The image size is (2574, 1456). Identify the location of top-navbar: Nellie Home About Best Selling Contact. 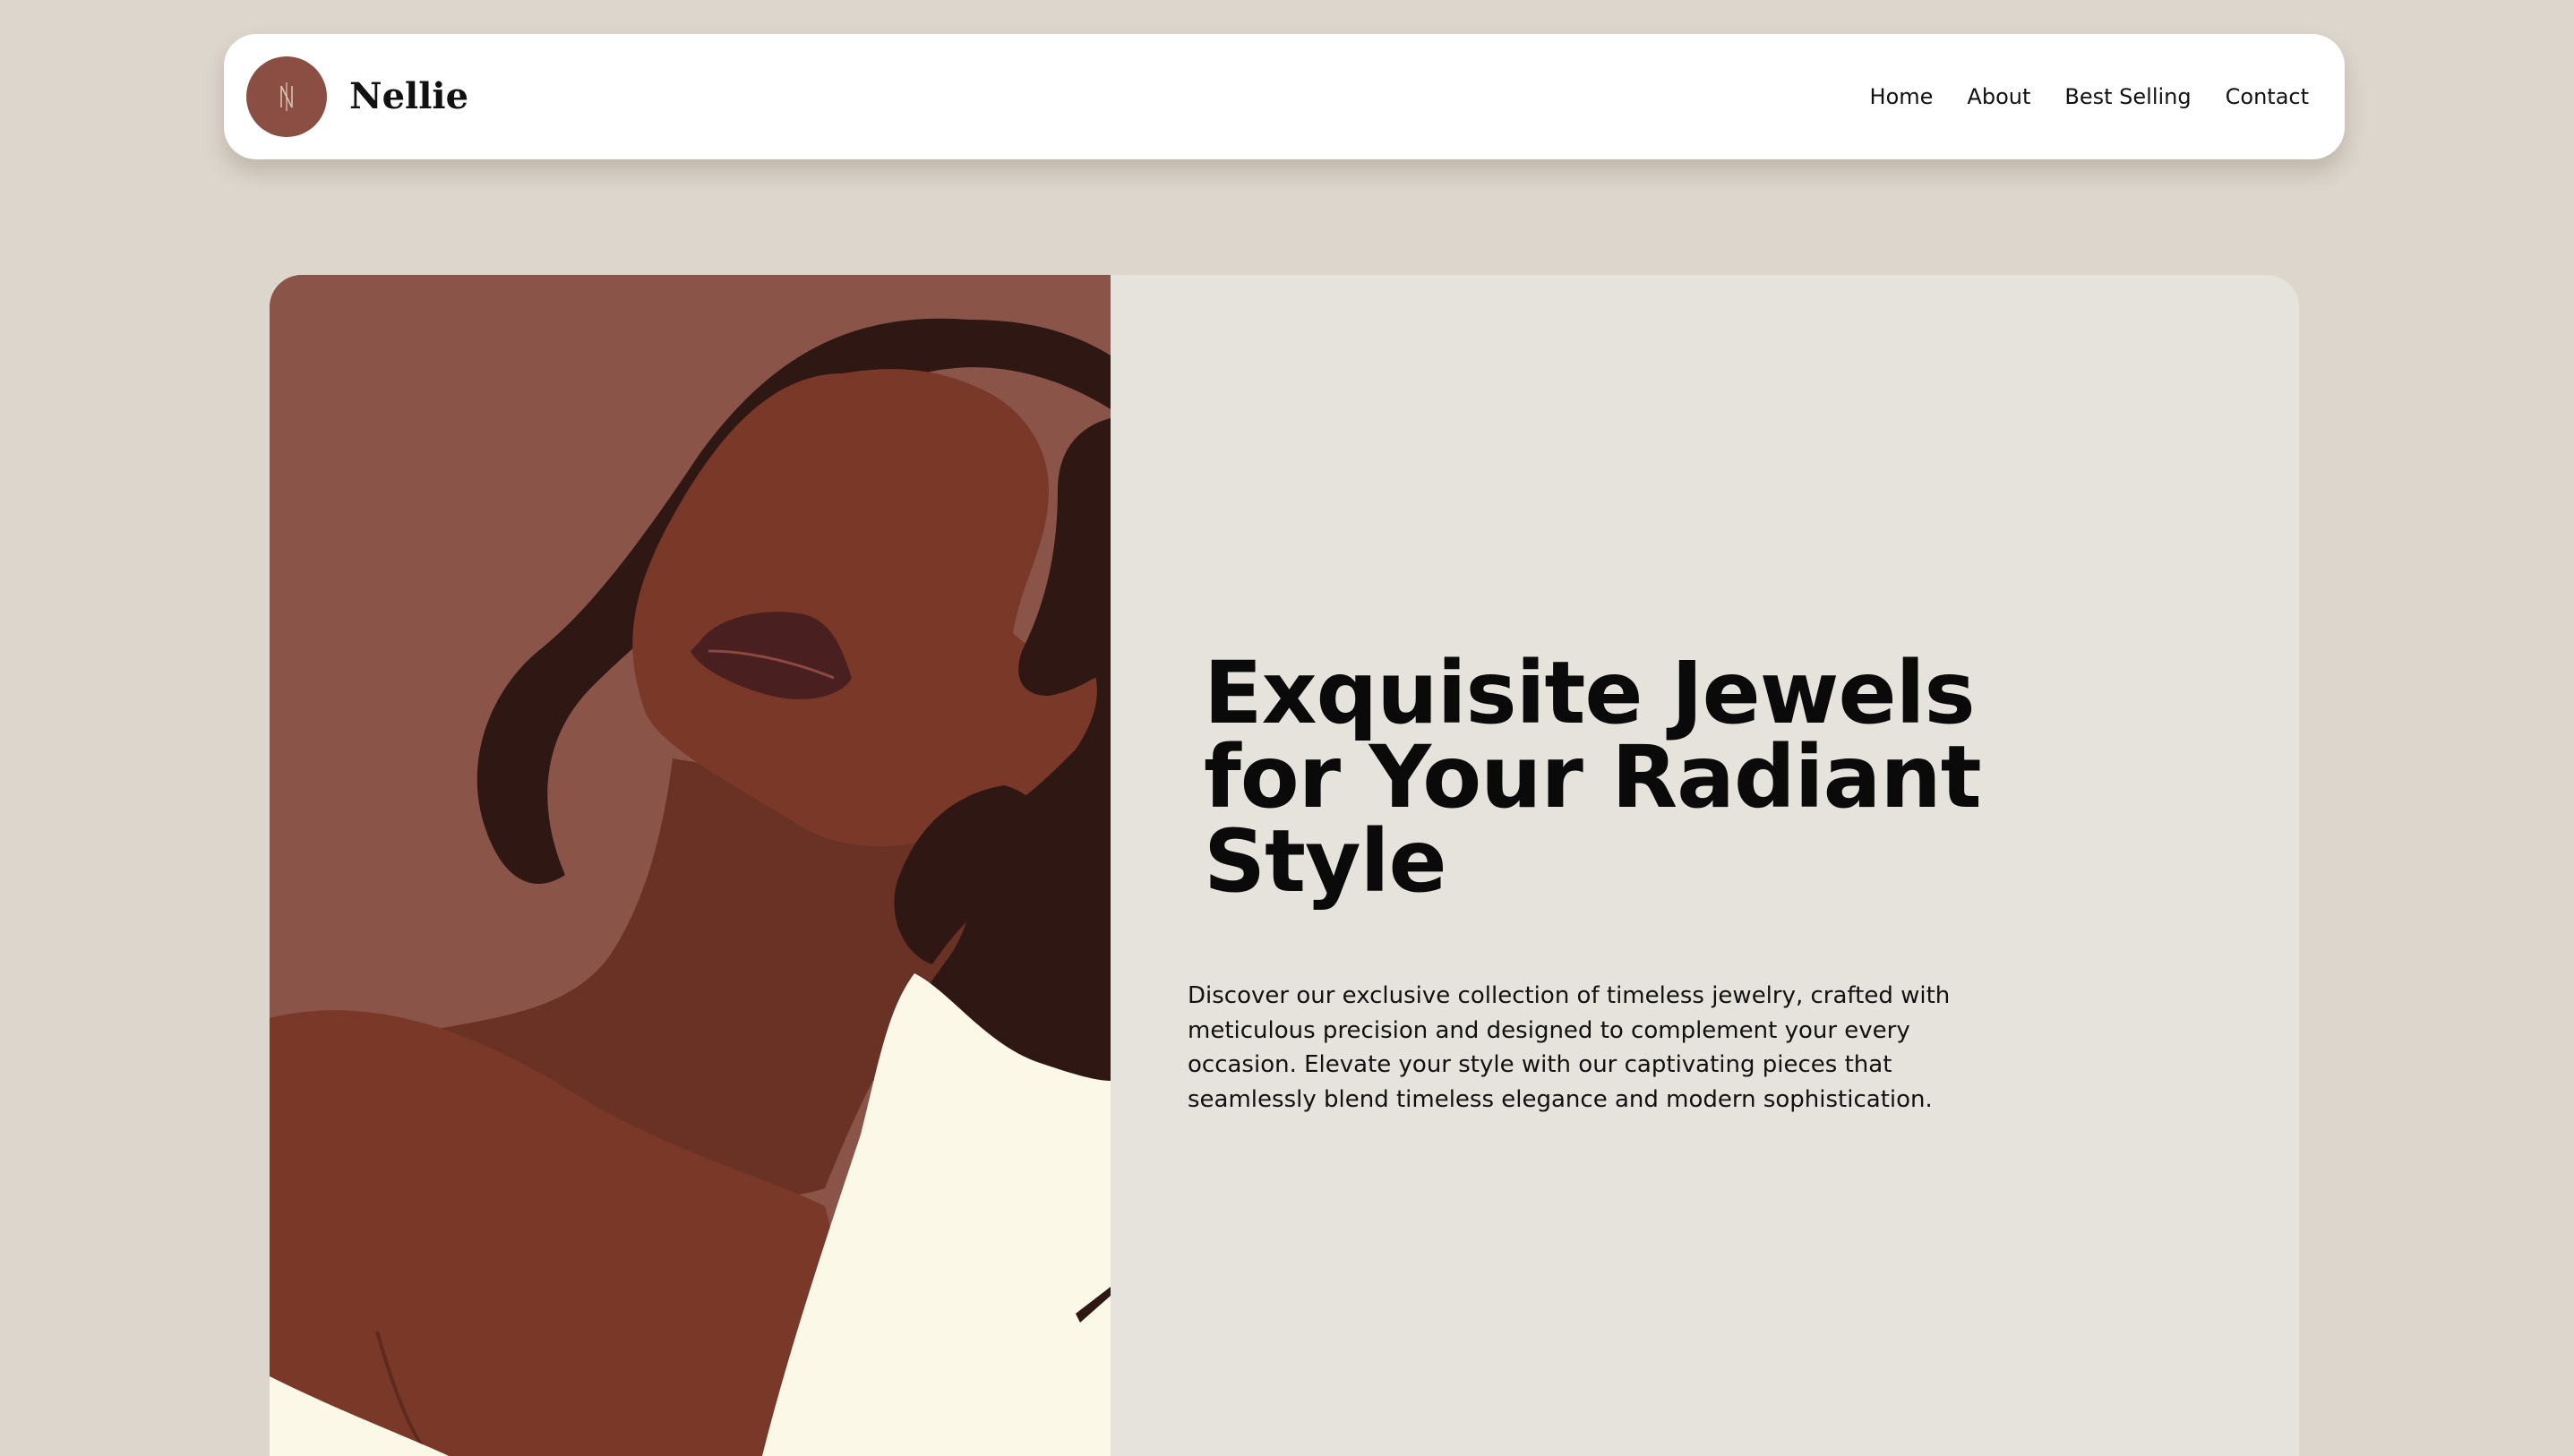
(1284, 96).